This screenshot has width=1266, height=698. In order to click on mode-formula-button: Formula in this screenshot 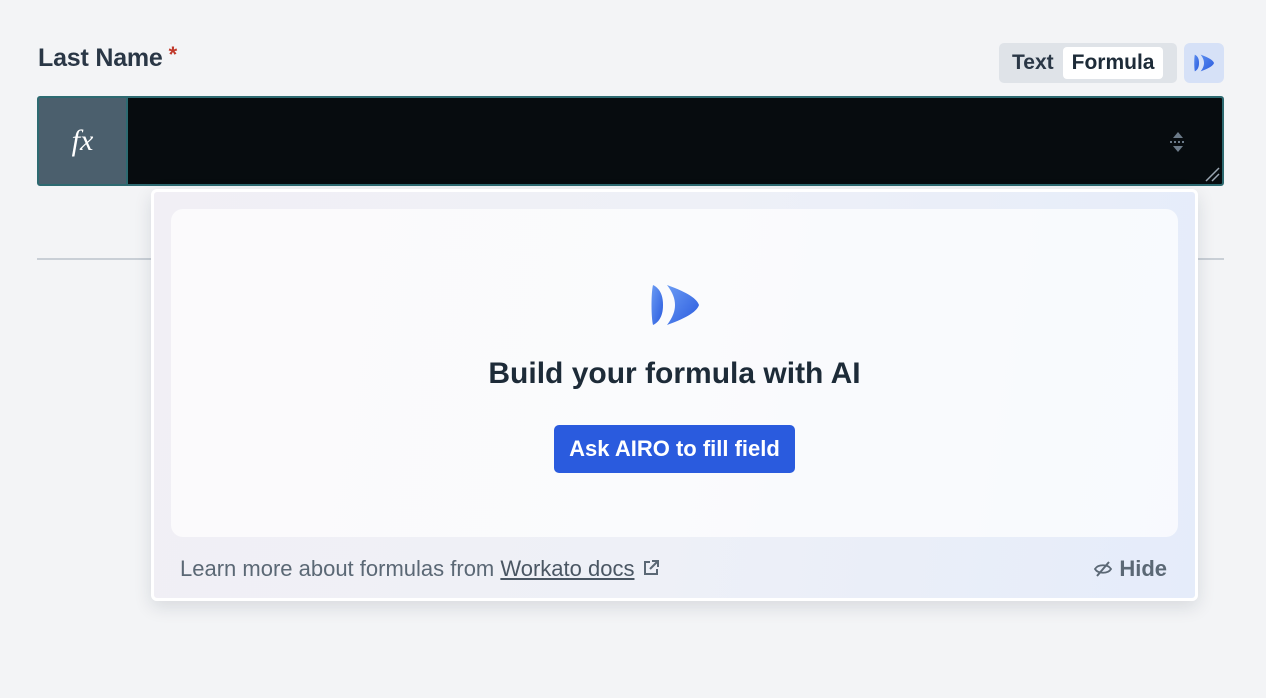, I will do `click(1113, 63)`.